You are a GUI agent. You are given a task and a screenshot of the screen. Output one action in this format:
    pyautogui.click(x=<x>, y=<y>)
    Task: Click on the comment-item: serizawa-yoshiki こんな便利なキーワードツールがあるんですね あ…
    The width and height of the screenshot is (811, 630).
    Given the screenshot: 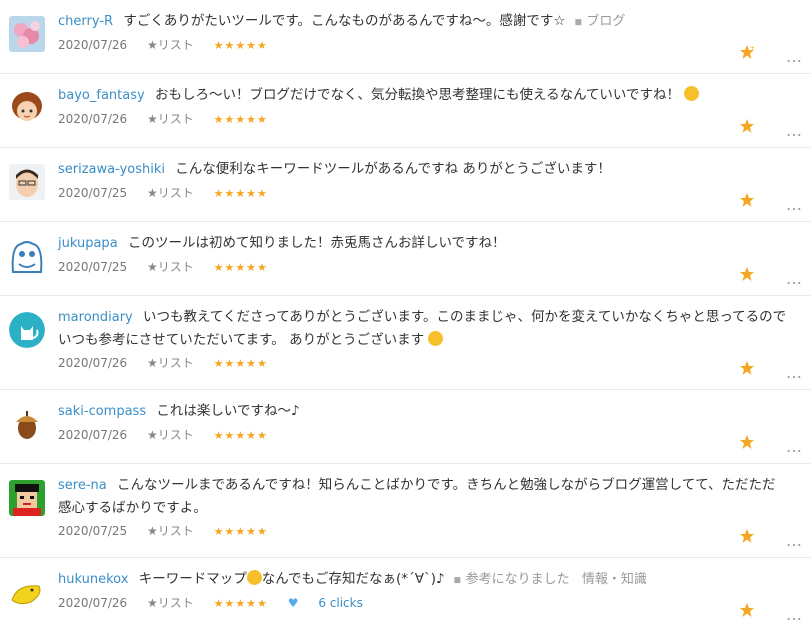 What is the action you would take?
    pyautogui.click(x=405, y=185)
    